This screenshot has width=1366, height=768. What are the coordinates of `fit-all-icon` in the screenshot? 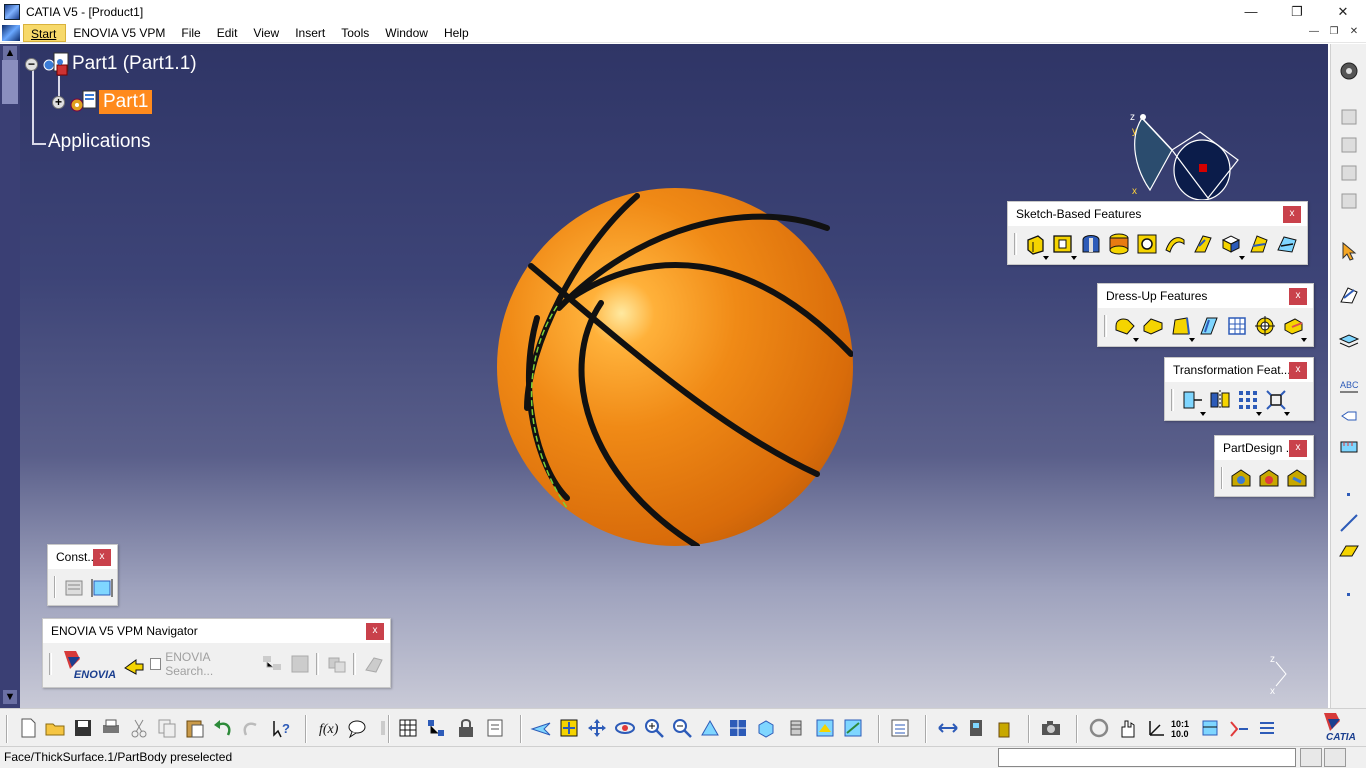 It's located at (569, 728).